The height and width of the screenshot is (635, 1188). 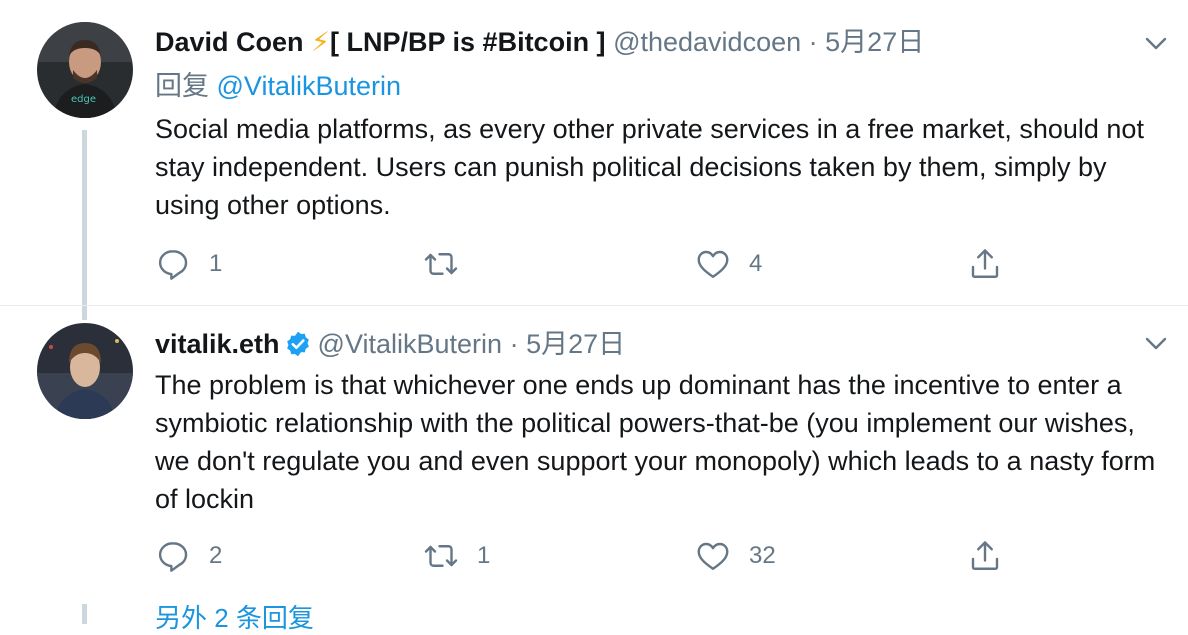 What do you see at coordinates (762, 555) in the screenshot?
I see `like-count: 32` at bounding box center [762, 555].